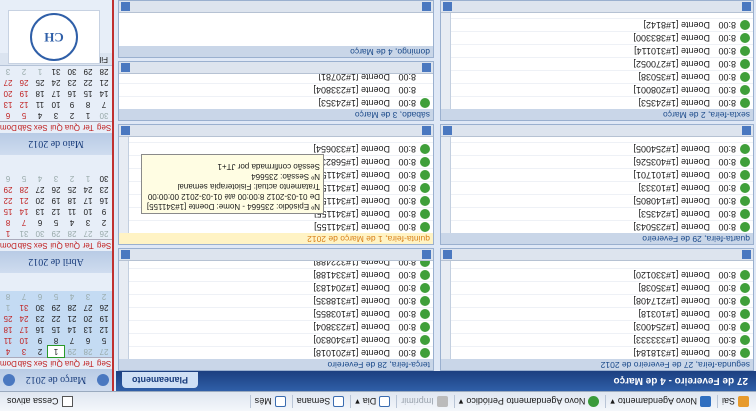 The image size is (756, 411). Describe the element at coordinates (597, 326) in the screenshot. I see `appointment-item: 8:00 Doente [1#254003]` at that location.